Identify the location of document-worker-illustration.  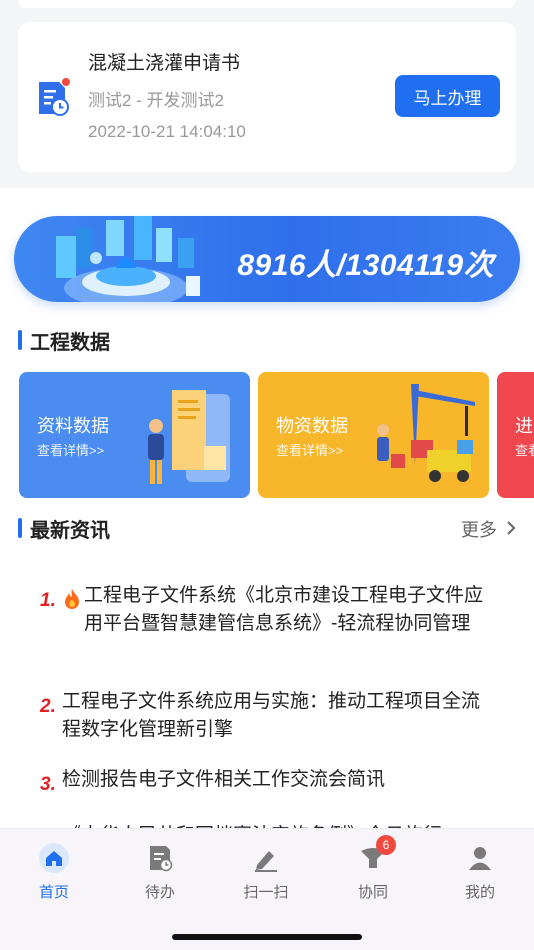
(192, 437).